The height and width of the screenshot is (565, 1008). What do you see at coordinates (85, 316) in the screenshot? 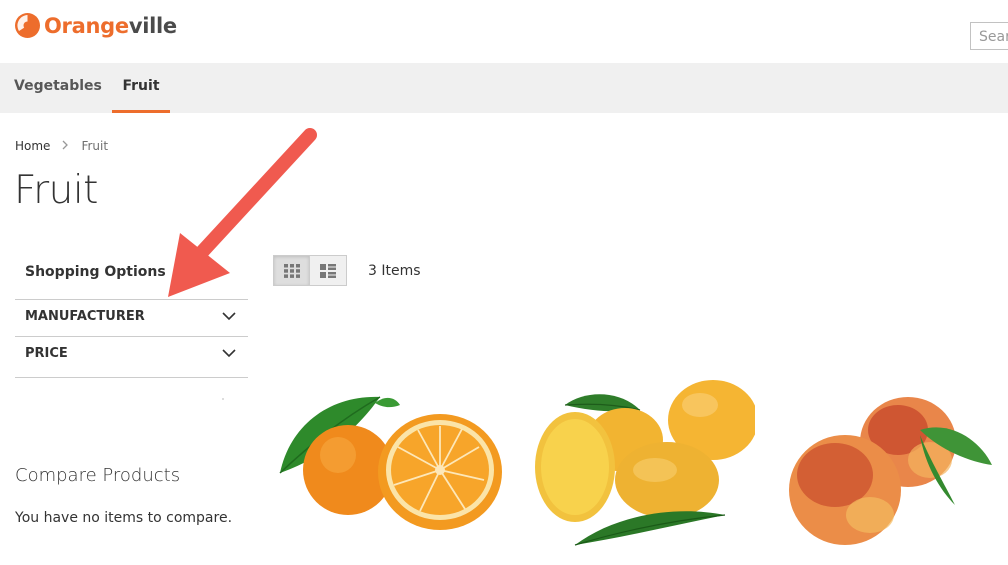
I see `filter-label: MANUFACTURER` at bounding box center [85, 316].